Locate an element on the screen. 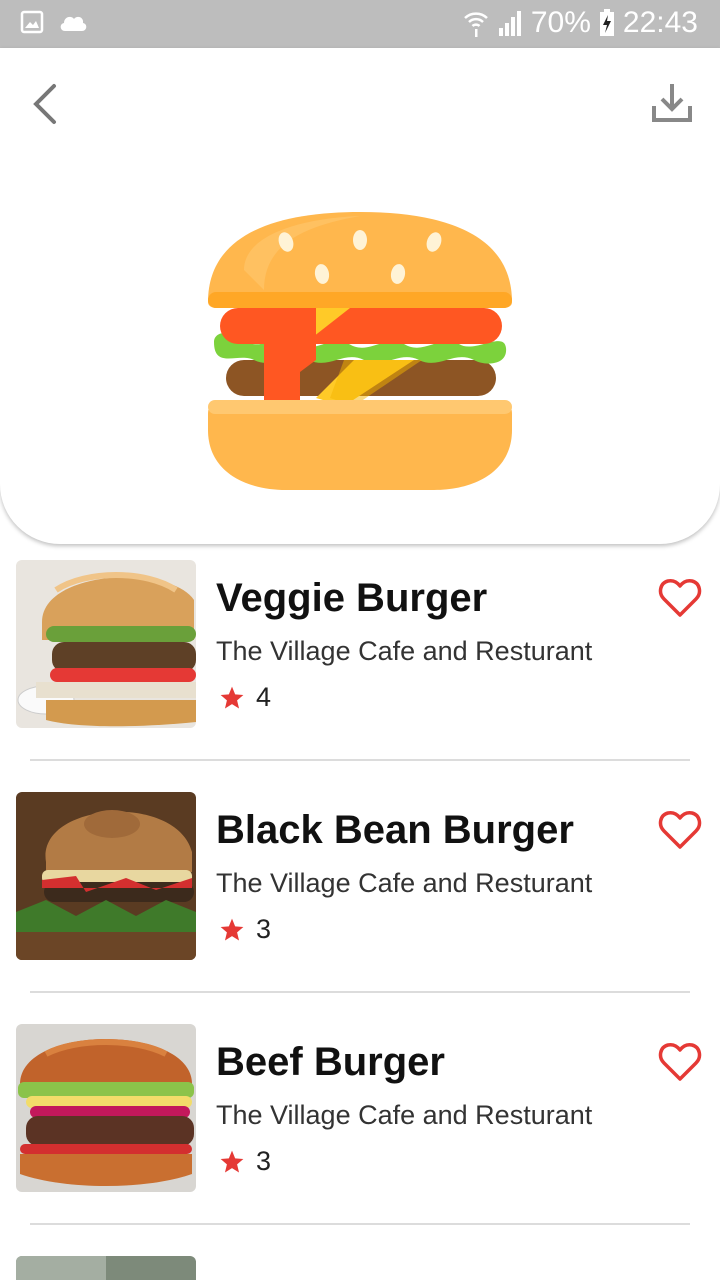  rating-value: 4 is located at coordinates (264, 697).